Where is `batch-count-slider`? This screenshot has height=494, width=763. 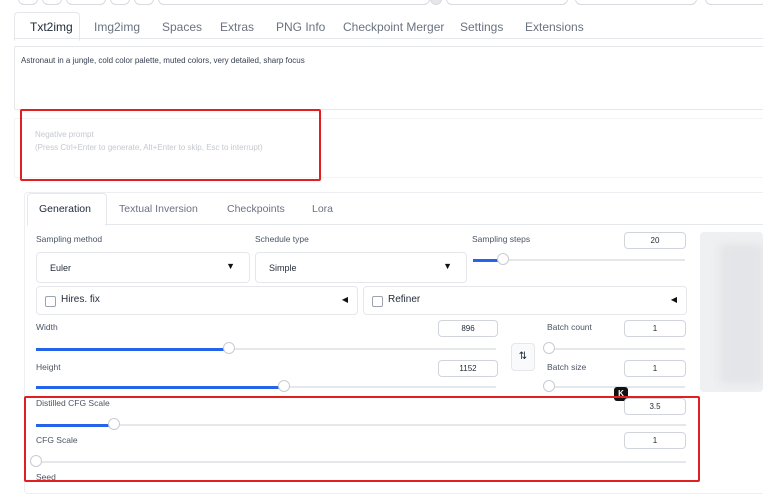 batch-count-slider is located at coordinates (614, 348).